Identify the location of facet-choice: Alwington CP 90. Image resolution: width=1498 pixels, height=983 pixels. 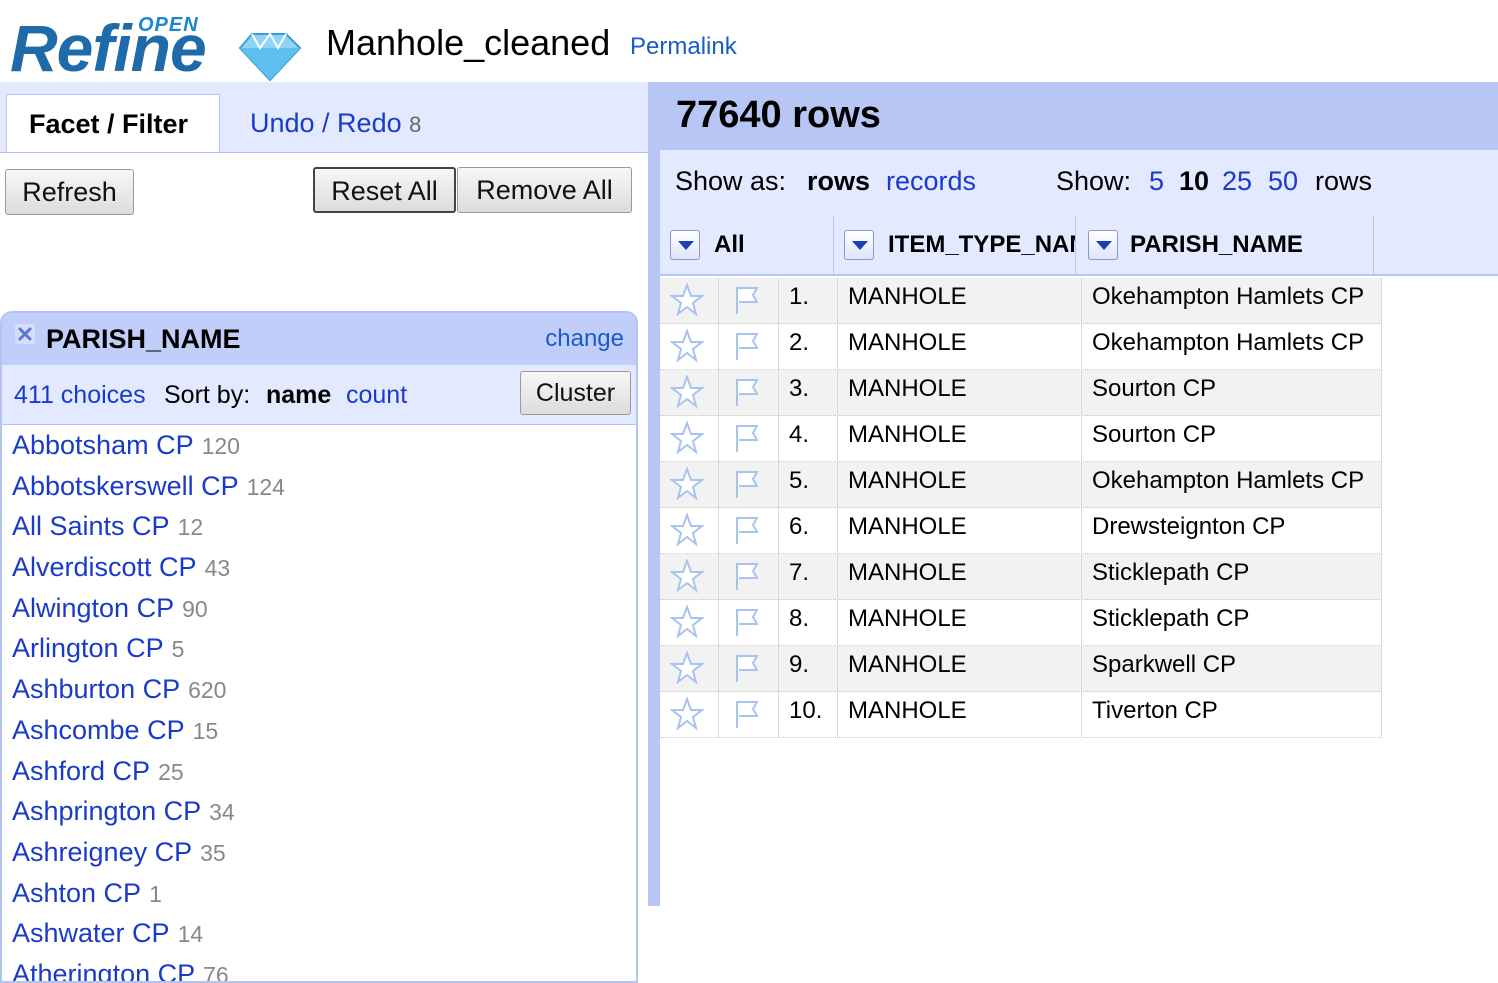
(319, 608).